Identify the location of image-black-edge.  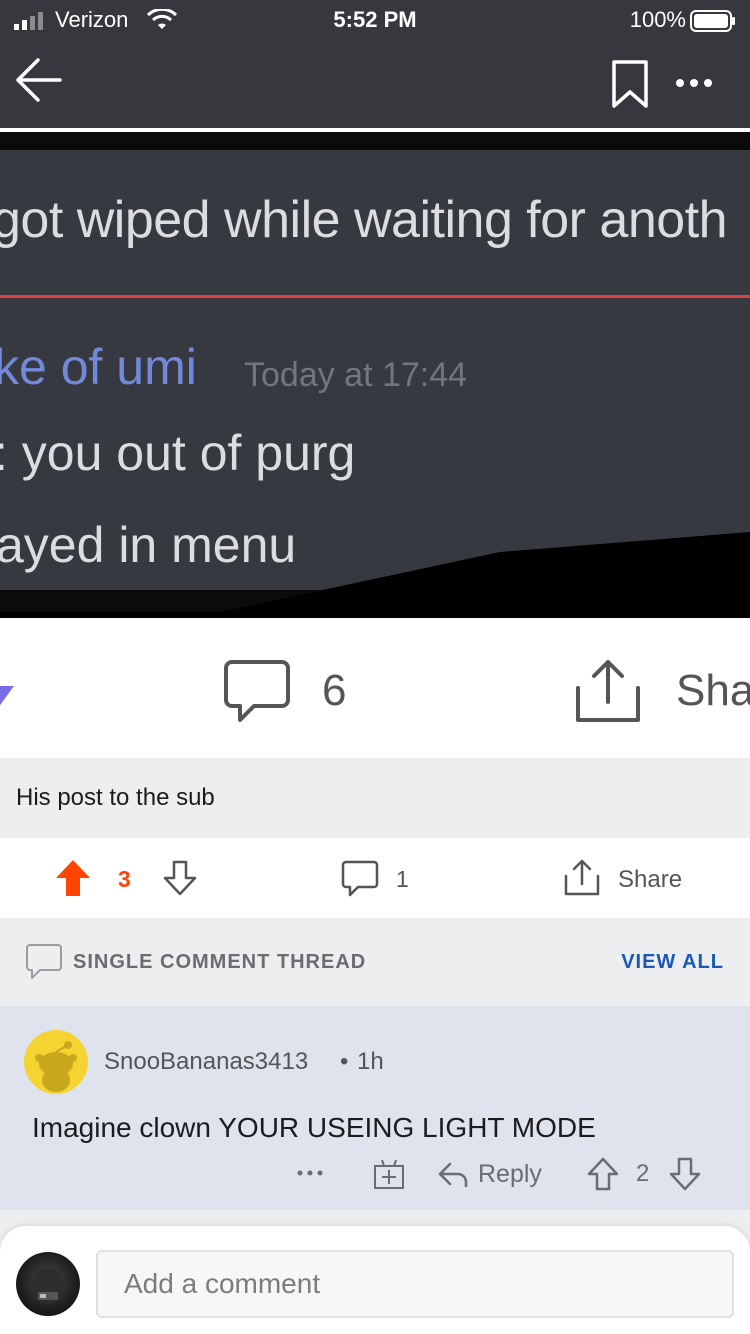
(375, 575).